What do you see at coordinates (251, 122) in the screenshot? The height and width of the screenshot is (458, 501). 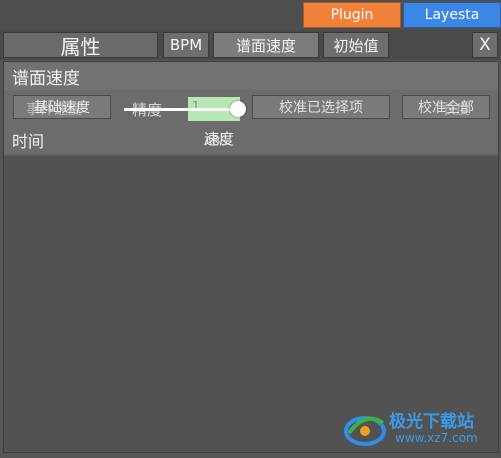 I see `speed-controls: 基础速度 事件速度 时间 精度 1 速度 ABS 校准已选择项 校准全部 长度` at bounding box center [251, 122].